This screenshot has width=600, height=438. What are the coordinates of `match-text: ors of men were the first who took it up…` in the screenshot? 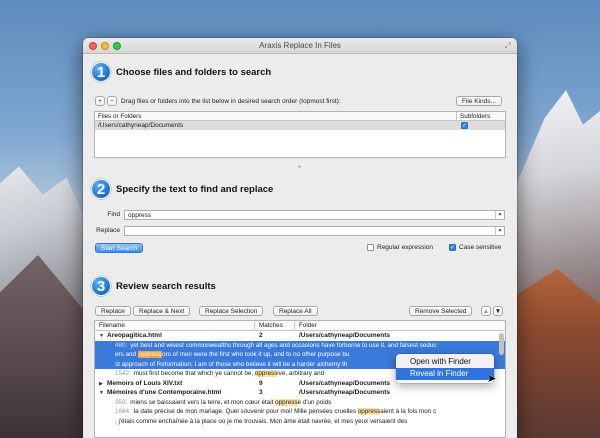 It's located at (256, 354).